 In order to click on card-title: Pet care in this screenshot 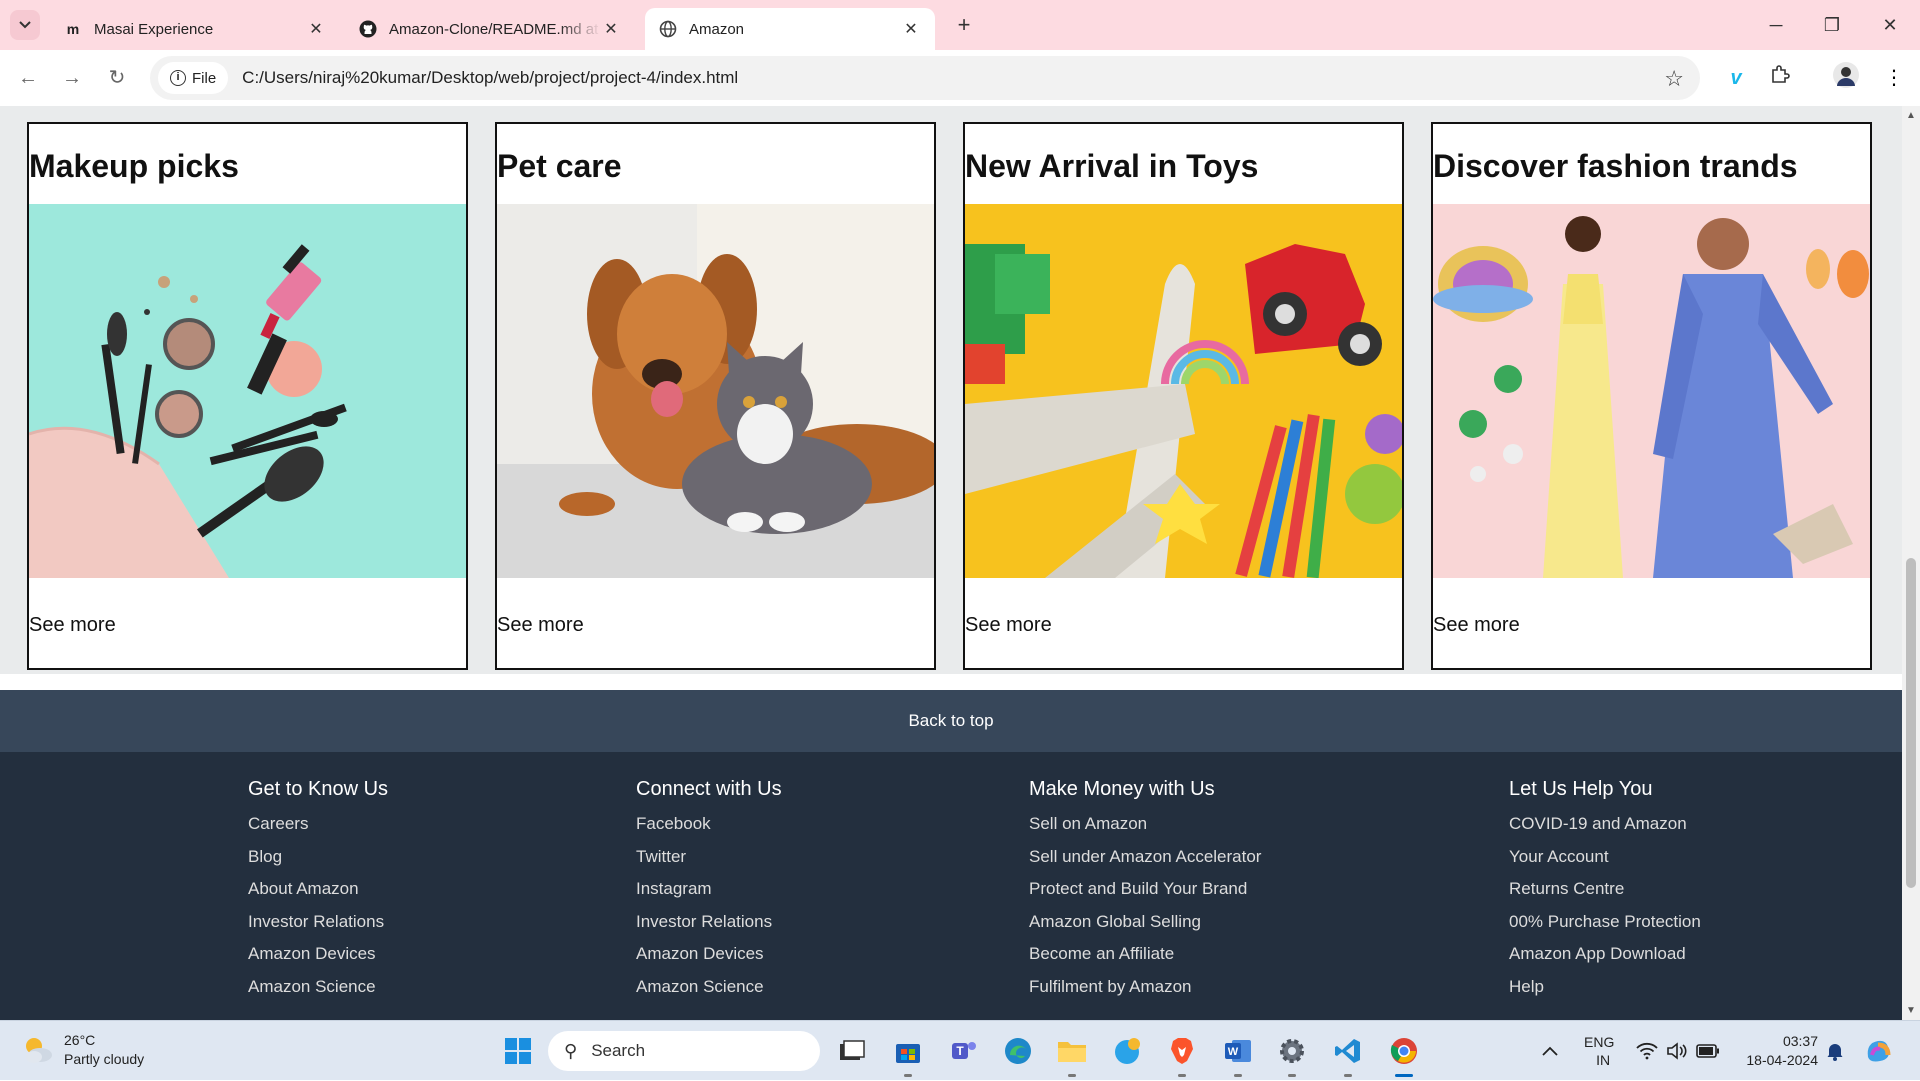, I will do `click(559, 166)`.